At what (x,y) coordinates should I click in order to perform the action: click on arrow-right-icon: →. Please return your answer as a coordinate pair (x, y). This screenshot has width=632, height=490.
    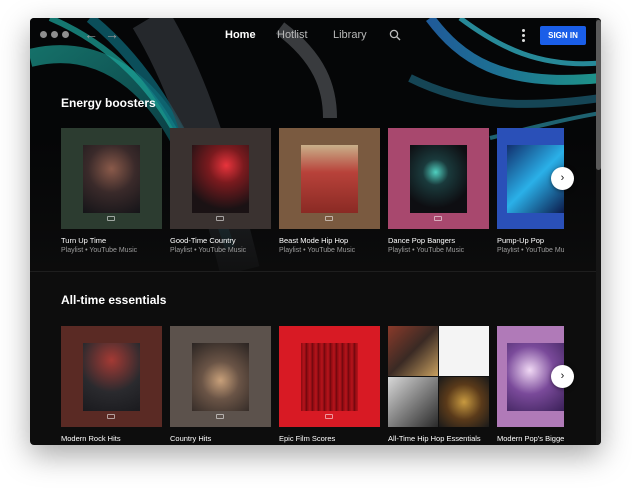
    Looking at the image, I should click on (112, 34).